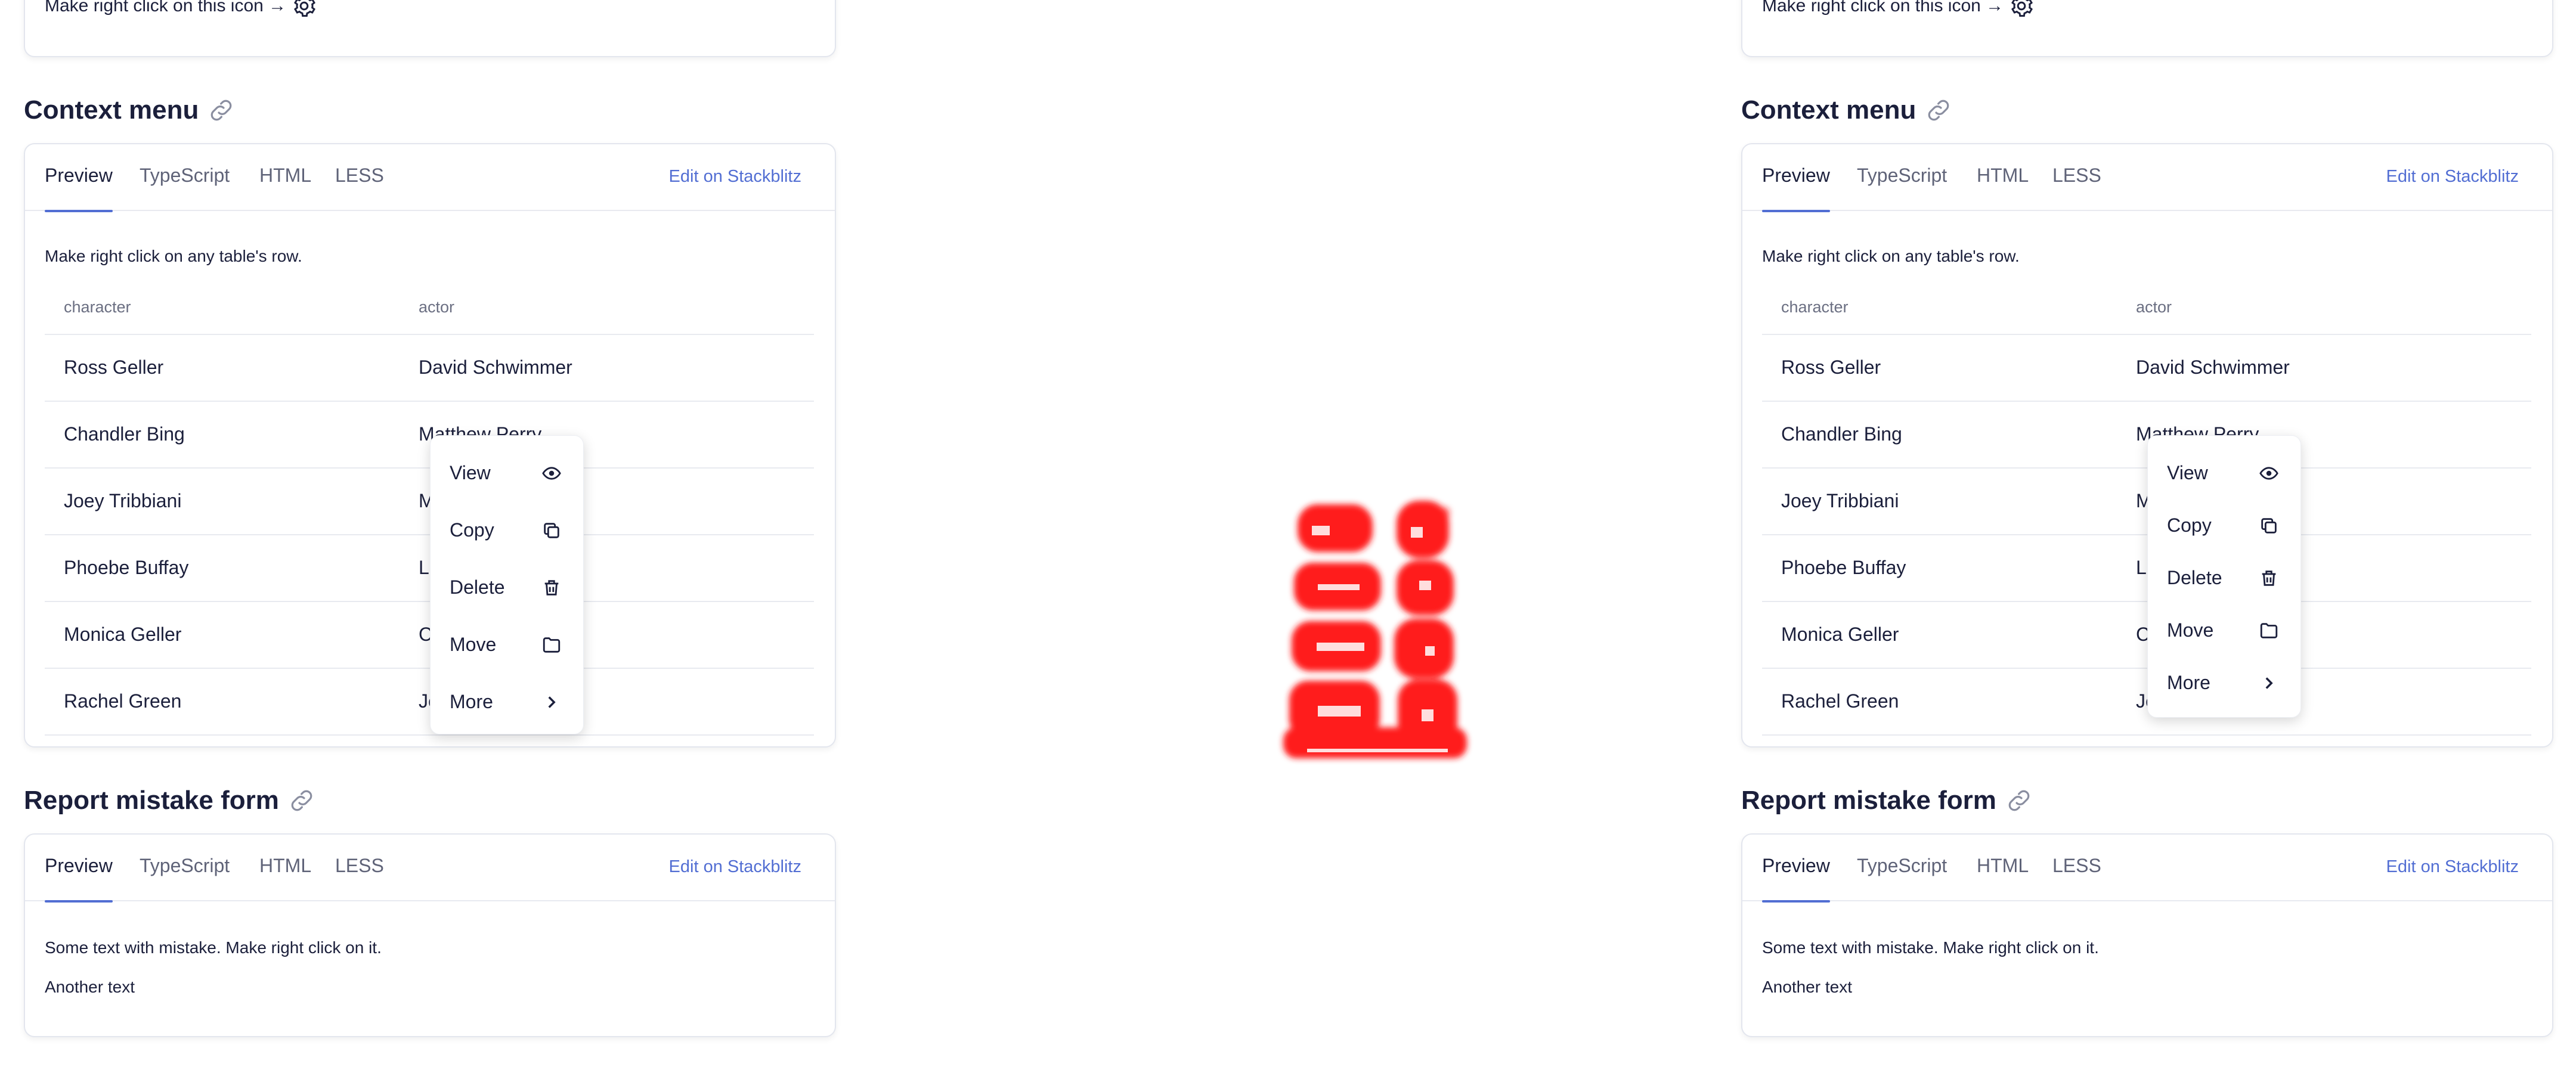 The width and height of the screenshot is (2576, 1073). What do you see at coordinates (123, 634) in the screenshot?
I see `cell-character: Monica Geller` at bounding box center [123, 634].